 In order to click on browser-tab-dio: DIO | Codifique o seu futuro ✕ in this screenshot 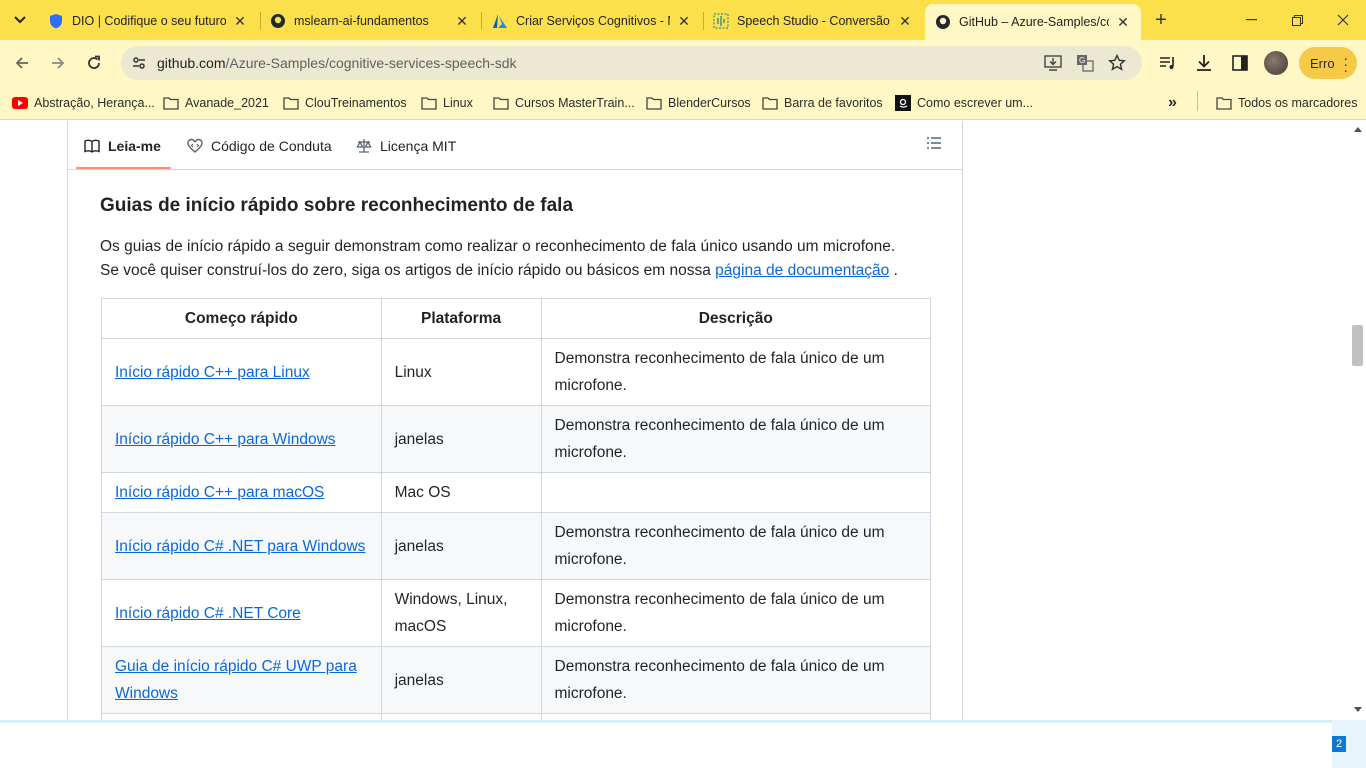, I will do `click(148, 21)`.